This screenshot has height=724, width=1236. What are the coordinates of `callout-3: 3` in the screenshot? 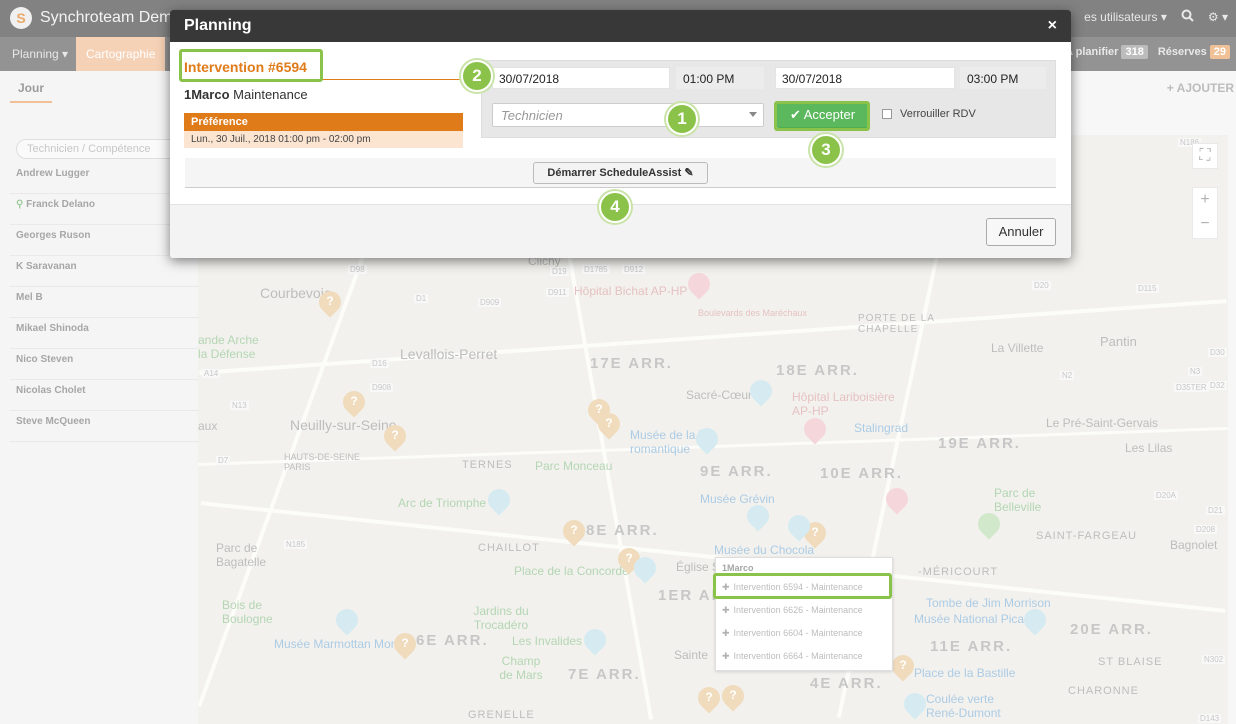 It's located at (826, 150).